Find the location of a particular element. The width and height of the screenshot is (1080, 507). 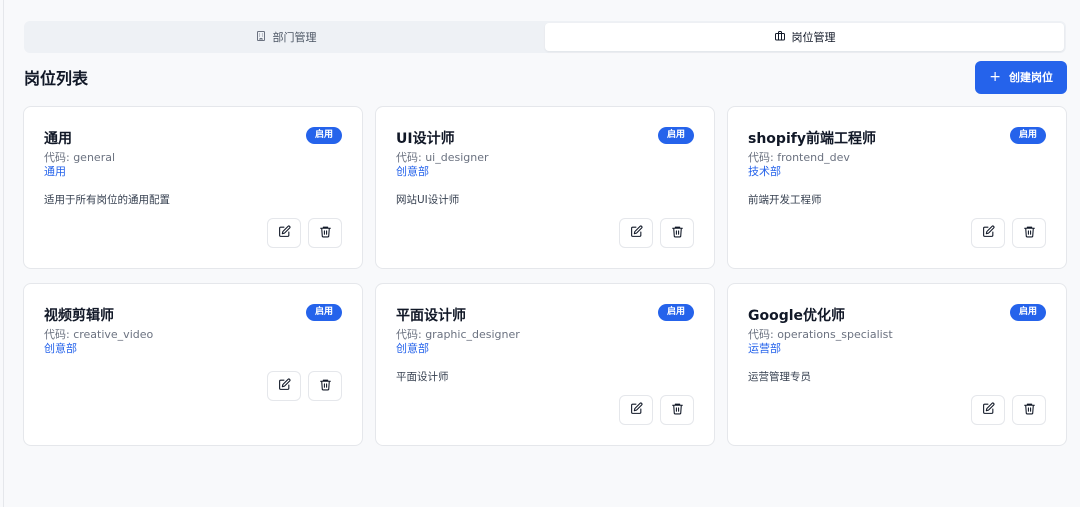

position-card: 启用 通用 代码: general 通用 适用于所有岗位的通用配置 is located at coordinates (193, 187).